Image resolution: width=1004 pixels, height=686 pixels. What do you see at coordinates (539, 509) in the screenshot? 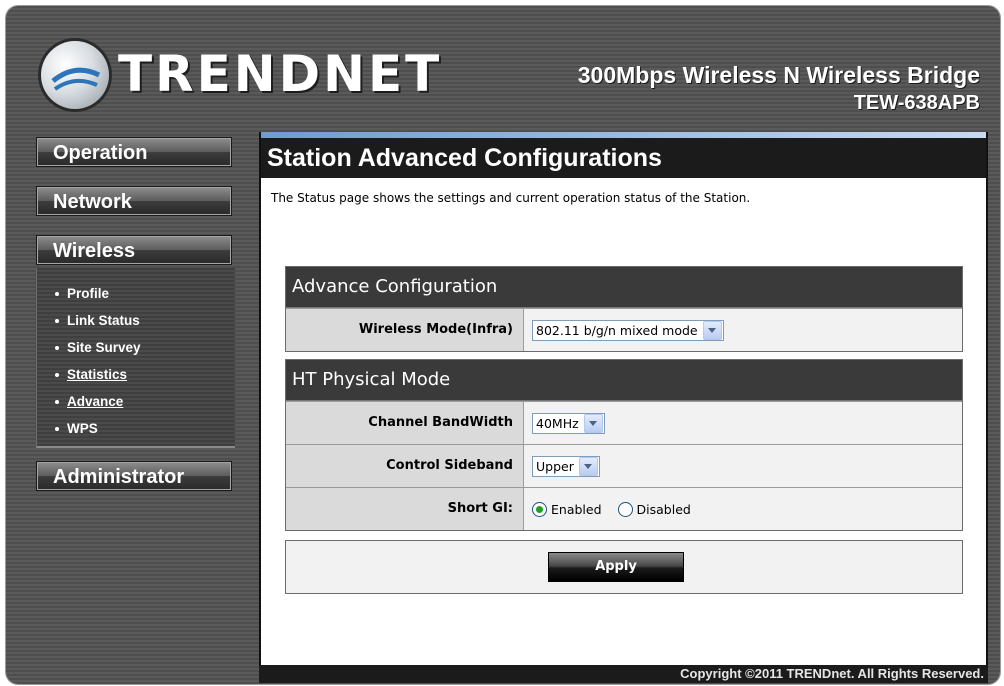
I see `short-gi-enabled-radio` at bounding box center [539, 509].